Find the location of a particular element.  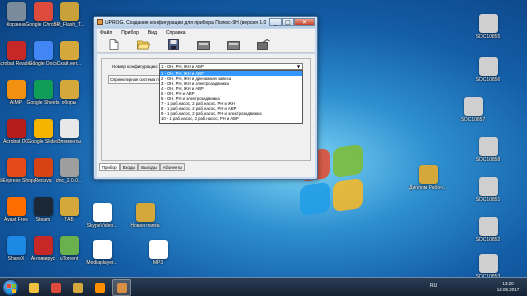

audio-file-icon is located at coordinates (158, 249).